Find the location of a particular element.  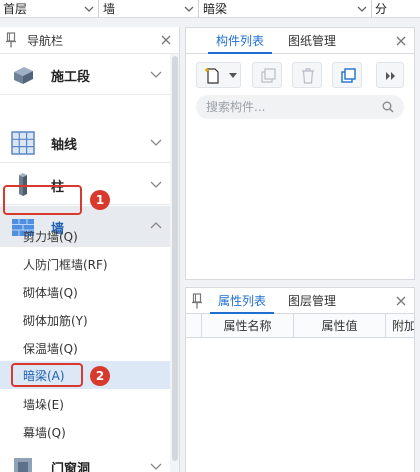

floor-dropdown: 首层 is located at coordinates (49, 9).